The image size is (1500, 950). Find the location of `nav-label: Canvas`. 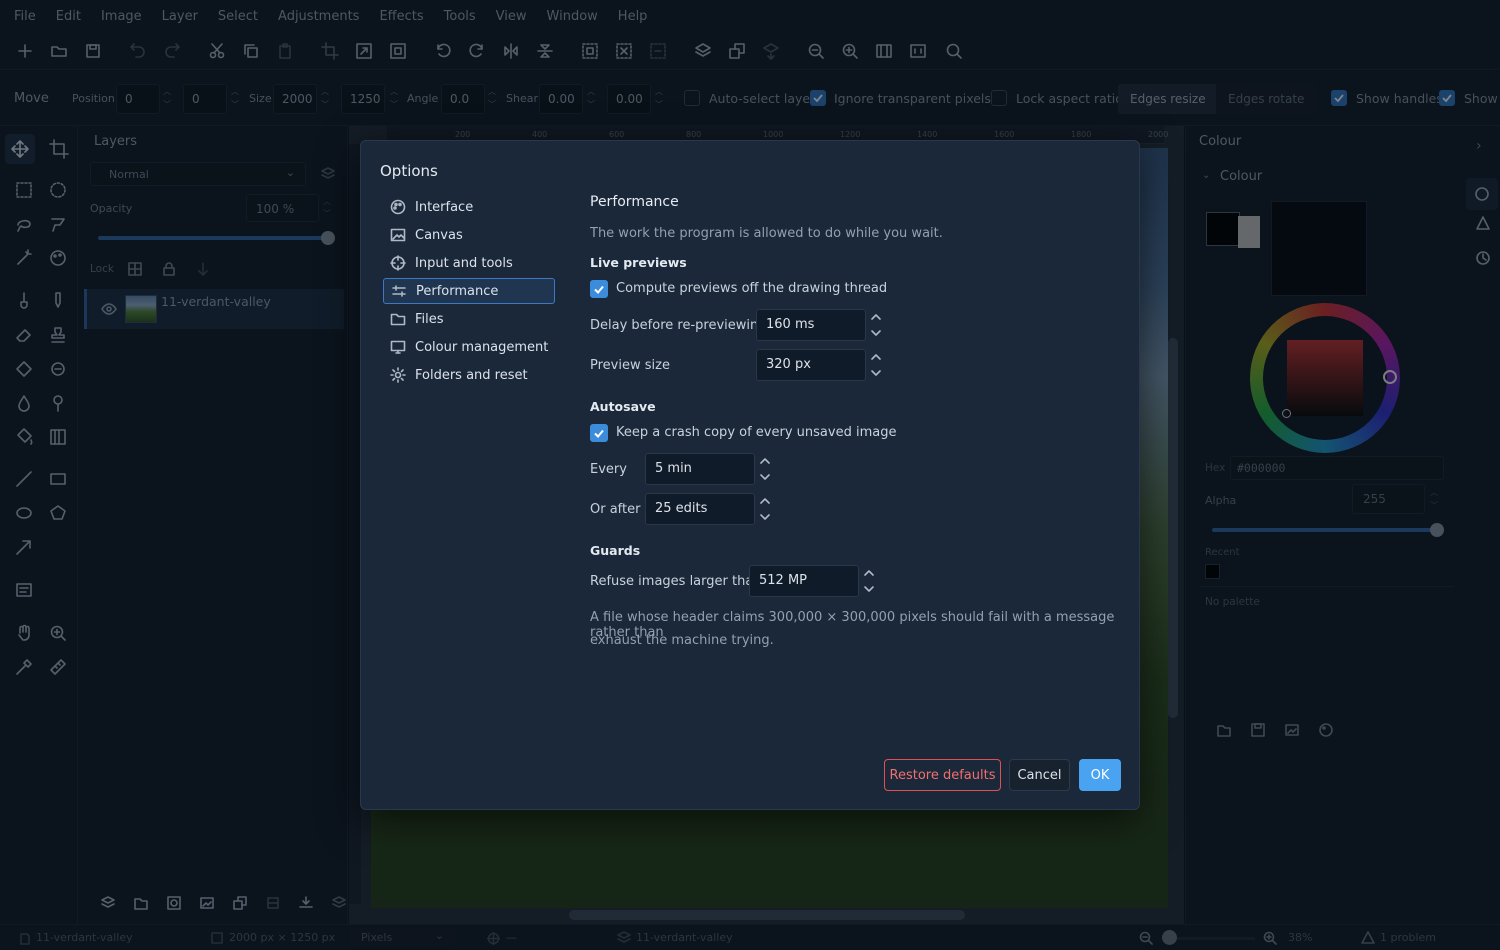

nav-label: Canvas is located at coordinates (439, 235).